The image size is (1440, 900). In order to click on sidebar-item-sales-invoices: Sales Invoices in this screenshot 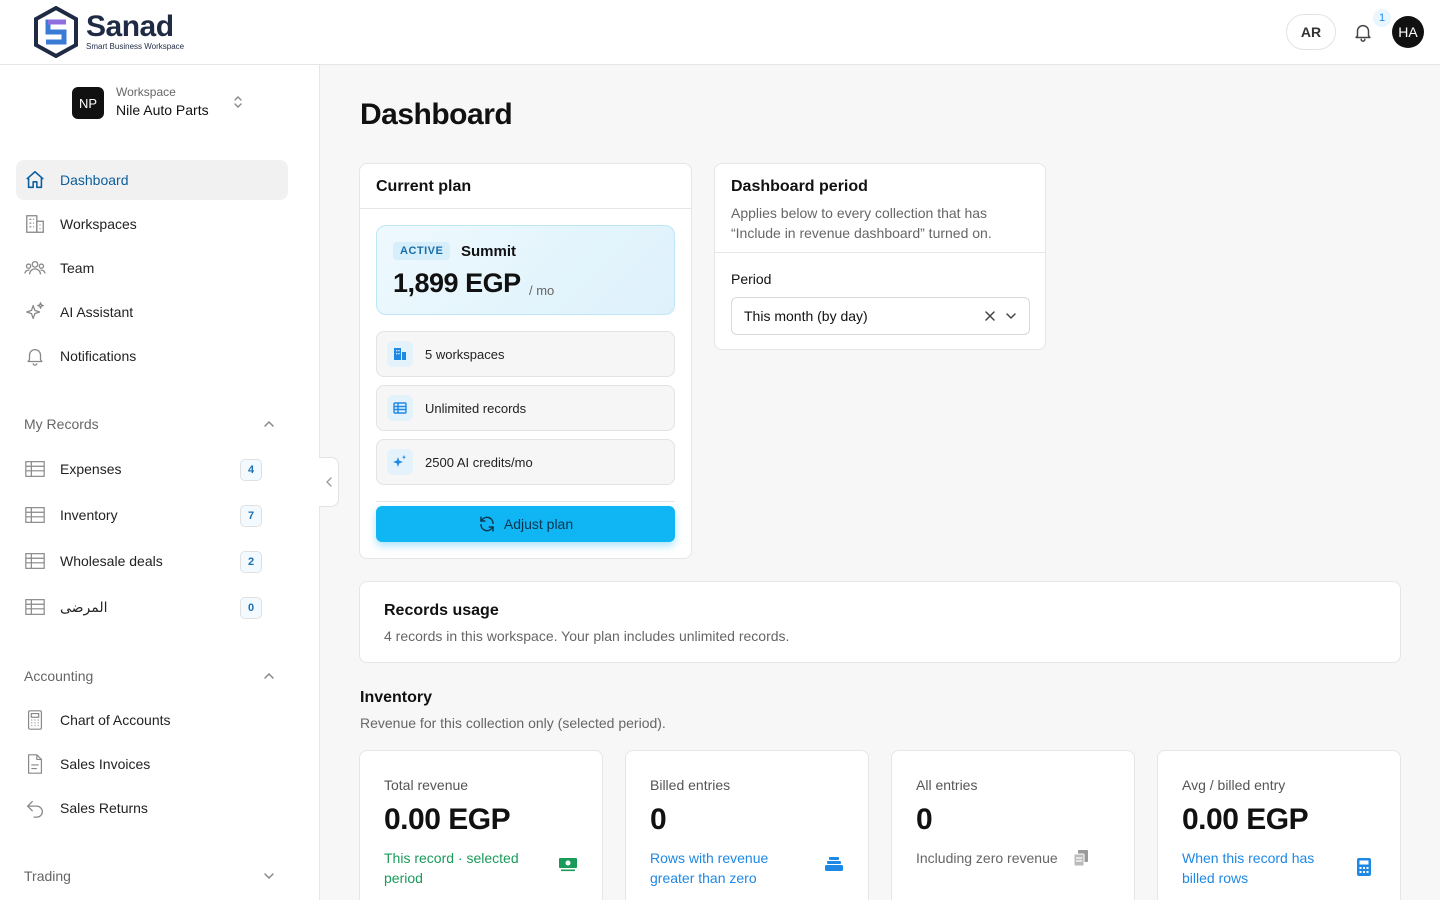, I will do `click(152, 764)`.